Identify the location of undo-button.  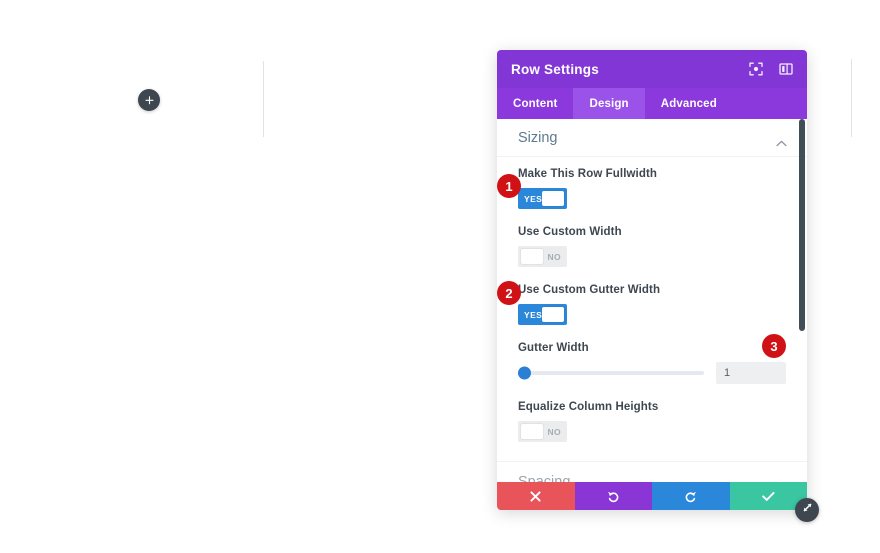
(613, 496).